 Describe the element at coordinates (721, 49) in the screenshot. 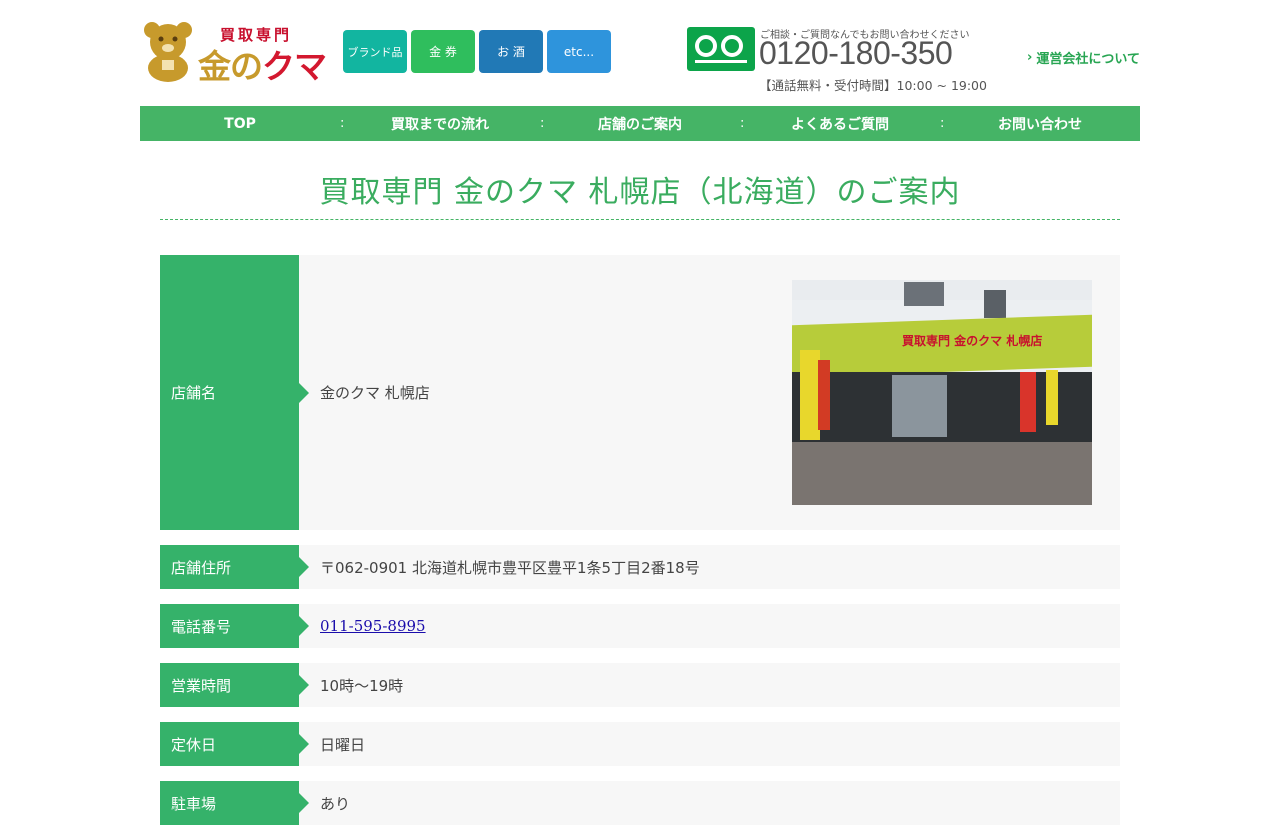

I see `free-dial-icon` at that location.